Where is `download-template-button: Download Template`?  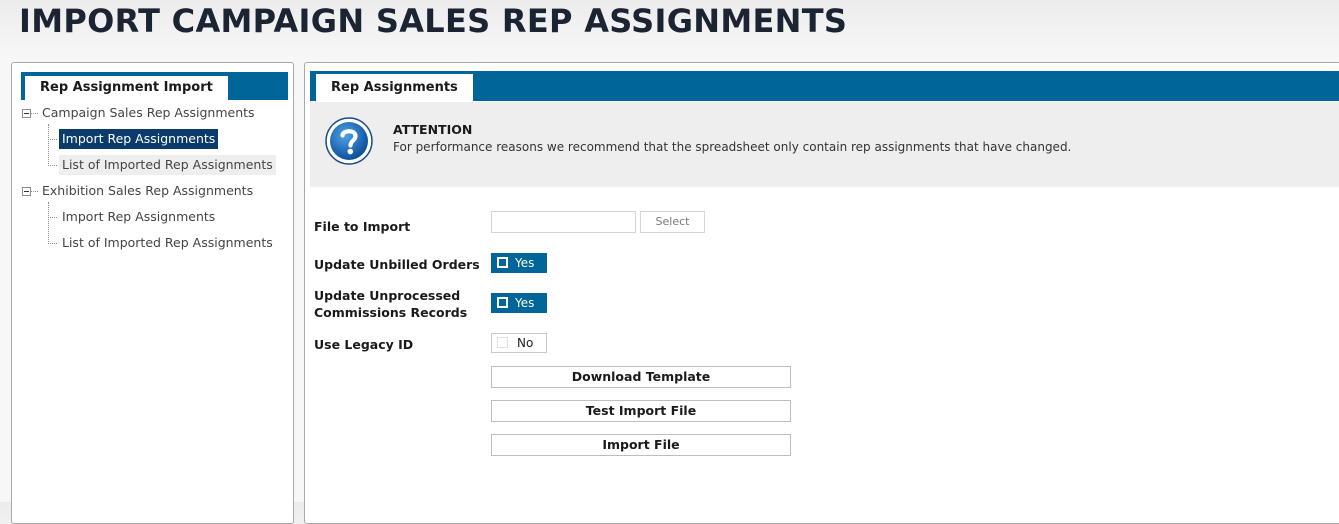
download-template-button: Download Template is located at coordinates (641, 377).